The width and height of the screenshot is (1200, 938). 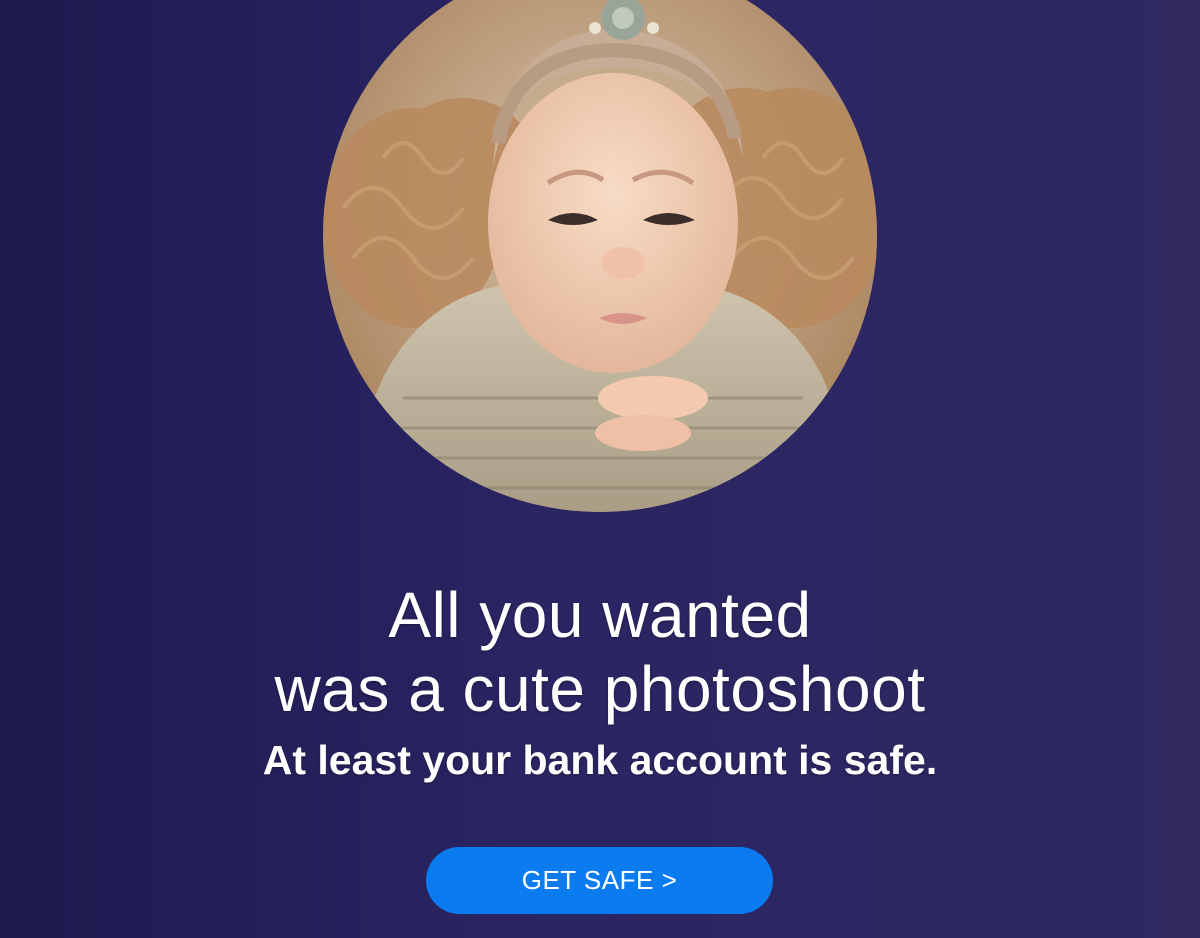 I want to click on headline-line-1: All you wanted, so click(x=600, y=615).